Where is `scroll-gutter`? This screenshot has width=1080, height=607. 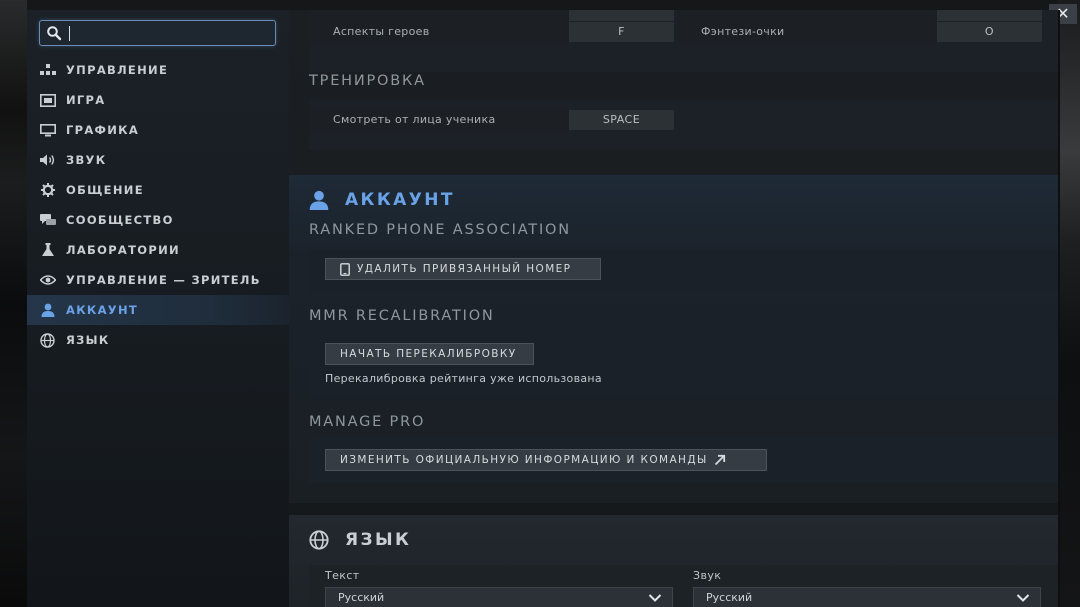
scroll-gutter is located at coordinates (1059, 308).